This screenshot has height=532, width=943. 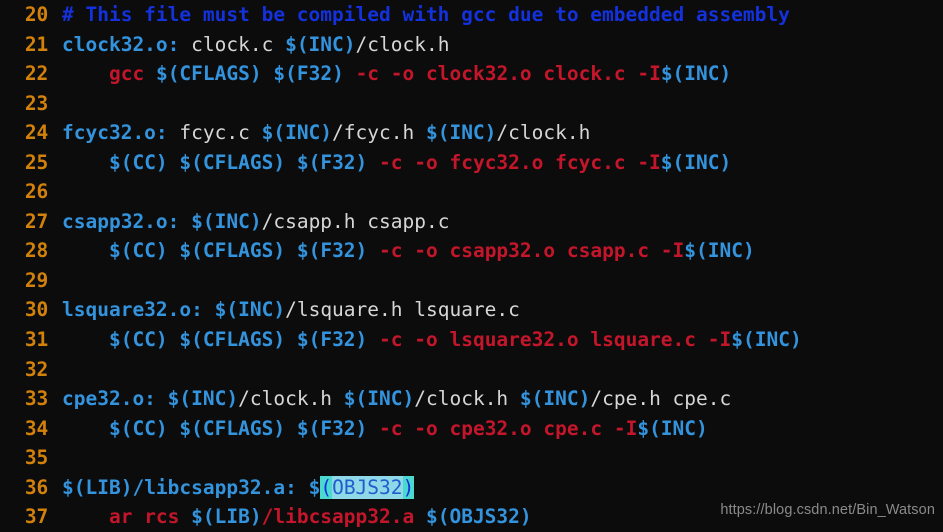 I want to click on code-line: 23, so click(x=471, y=104).